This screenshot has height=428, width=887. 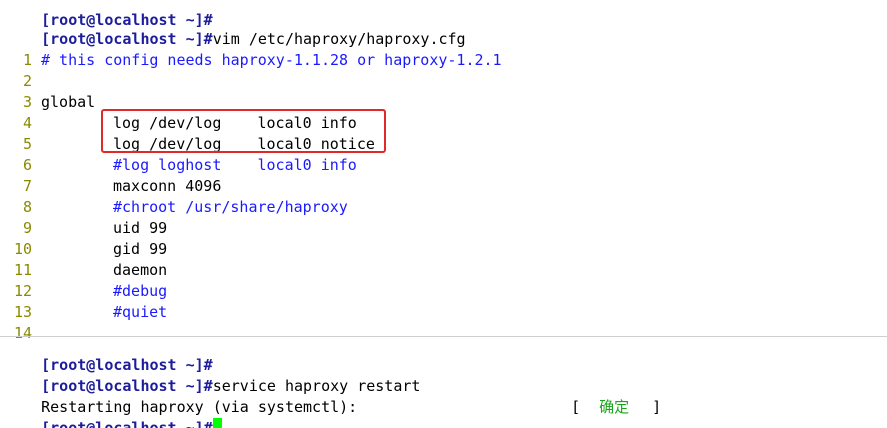 I want to click on line-number: 10, so click(x=22, y=249).